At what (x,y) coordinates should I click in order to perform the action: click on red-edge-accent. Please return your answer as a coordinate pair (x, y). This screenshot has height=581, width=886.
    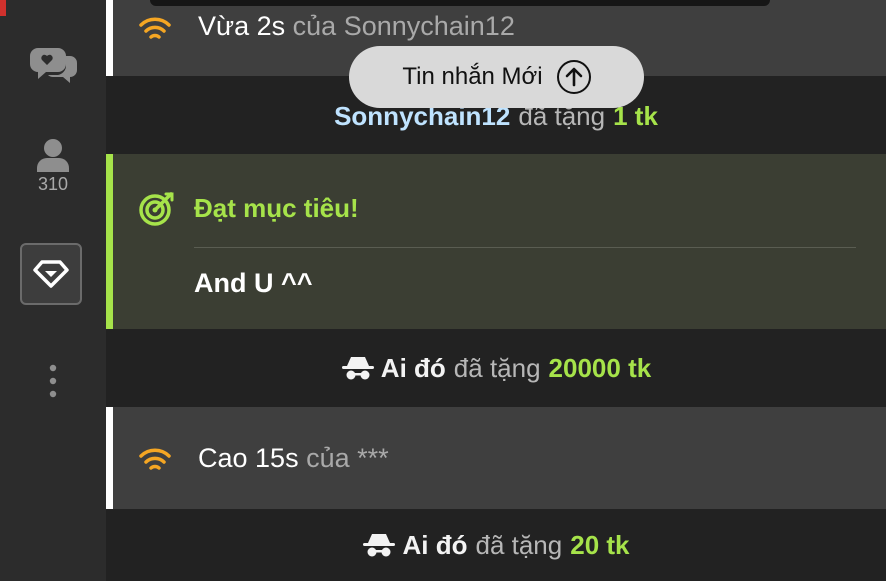
    Looking at the image, I should click on (3, 8).